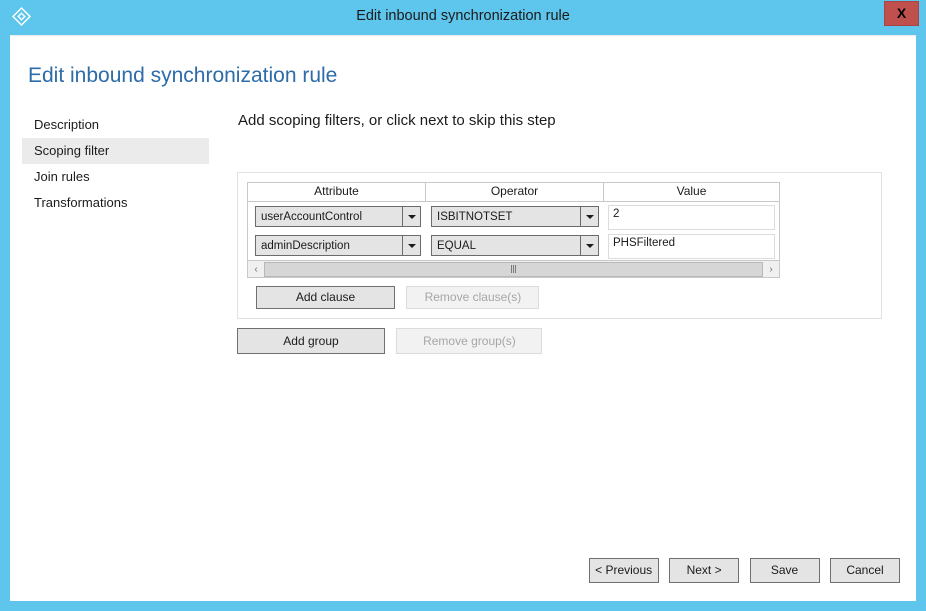 This screenshot has width=926, height=611. Describe the element at coordinates (311, 341) in the screenshot. I see `add-group-button: Add group` at that location.